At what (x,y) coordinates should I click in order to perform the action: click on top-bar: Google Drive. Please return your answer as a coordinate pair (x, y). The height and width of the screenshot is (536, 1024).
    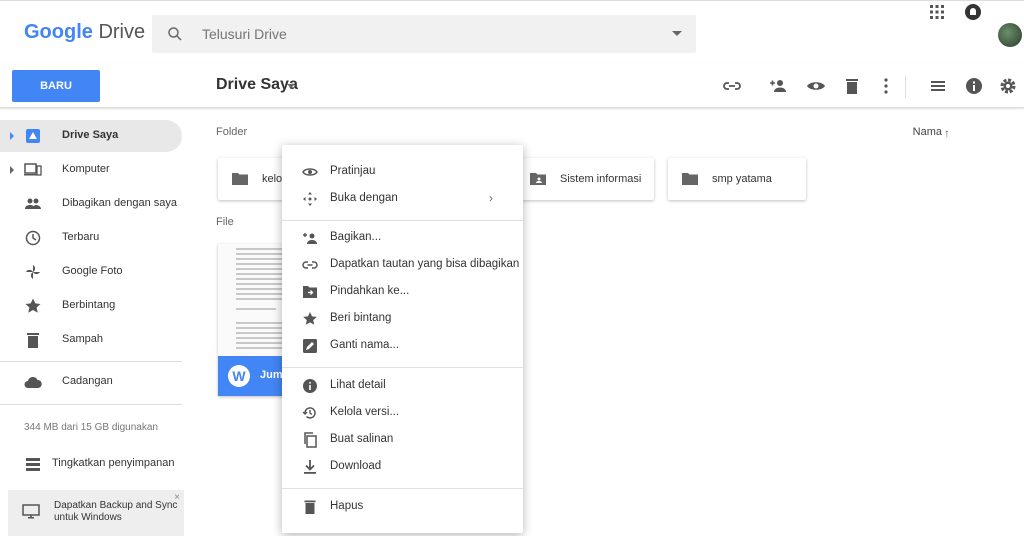
    Looking at the image, I should click on (512, 32).